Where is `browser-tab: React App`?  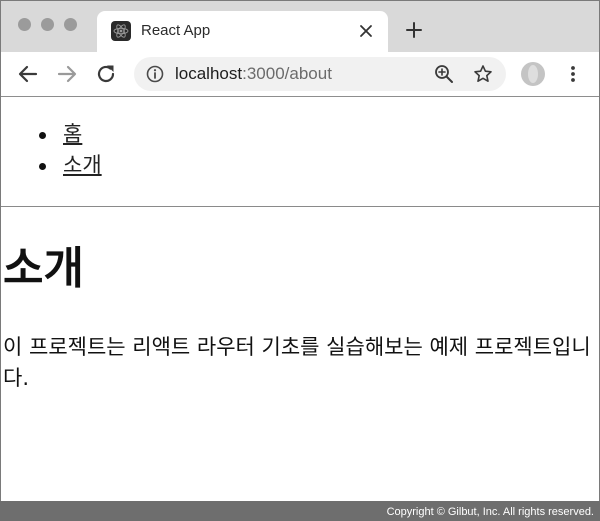
browser-tab: React App is located at coordinates (242, 31).